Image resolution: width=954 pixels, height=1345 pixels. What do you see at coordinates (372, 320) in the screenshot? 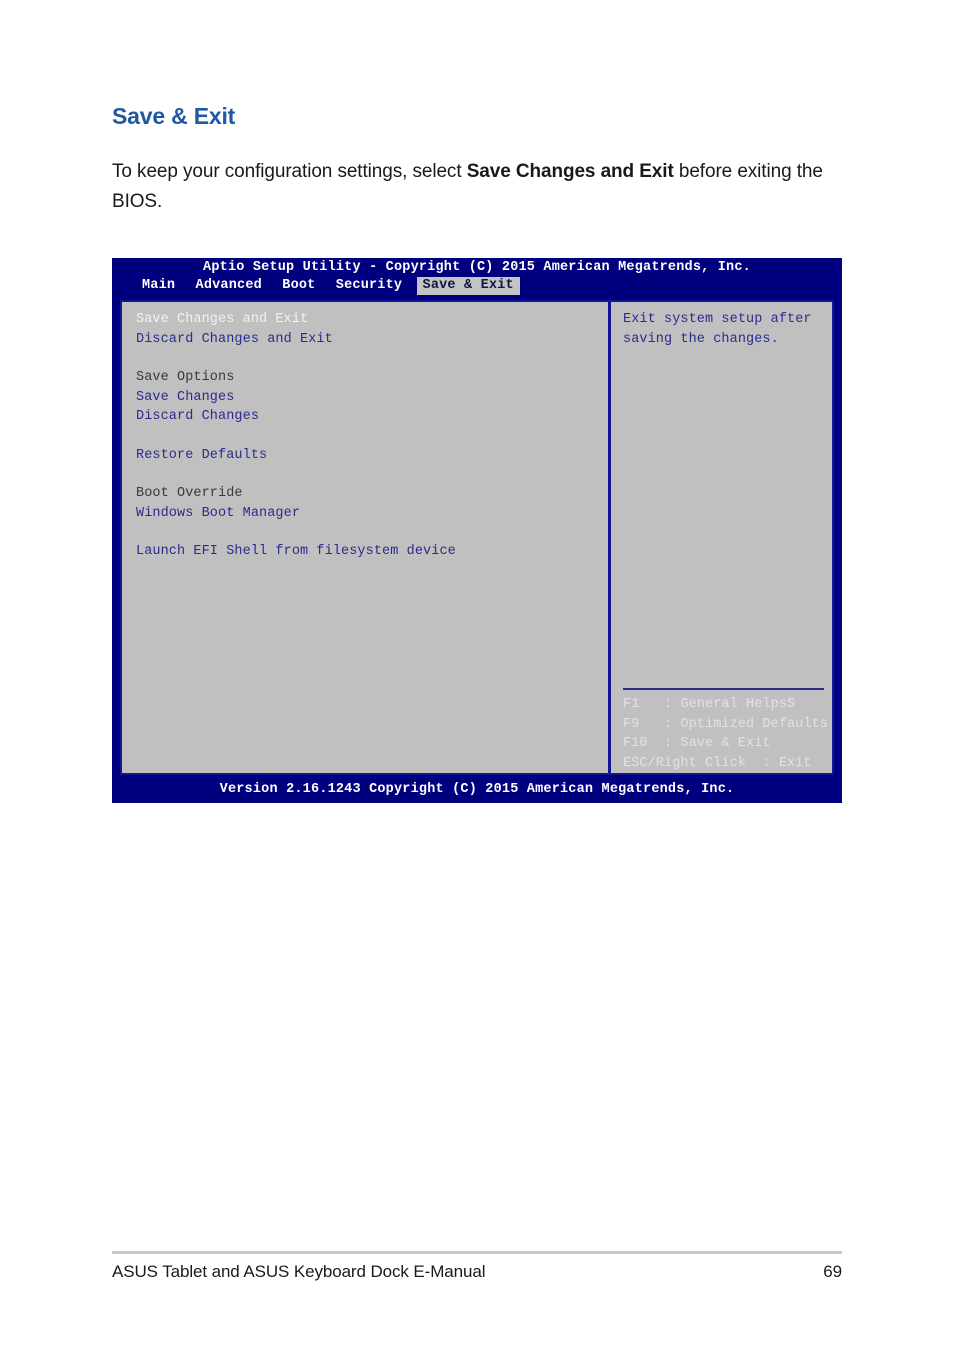
I see `bios-menu-item-save-changes-and-exit: Save Changes and Exit` at bounding box center [372, 320].